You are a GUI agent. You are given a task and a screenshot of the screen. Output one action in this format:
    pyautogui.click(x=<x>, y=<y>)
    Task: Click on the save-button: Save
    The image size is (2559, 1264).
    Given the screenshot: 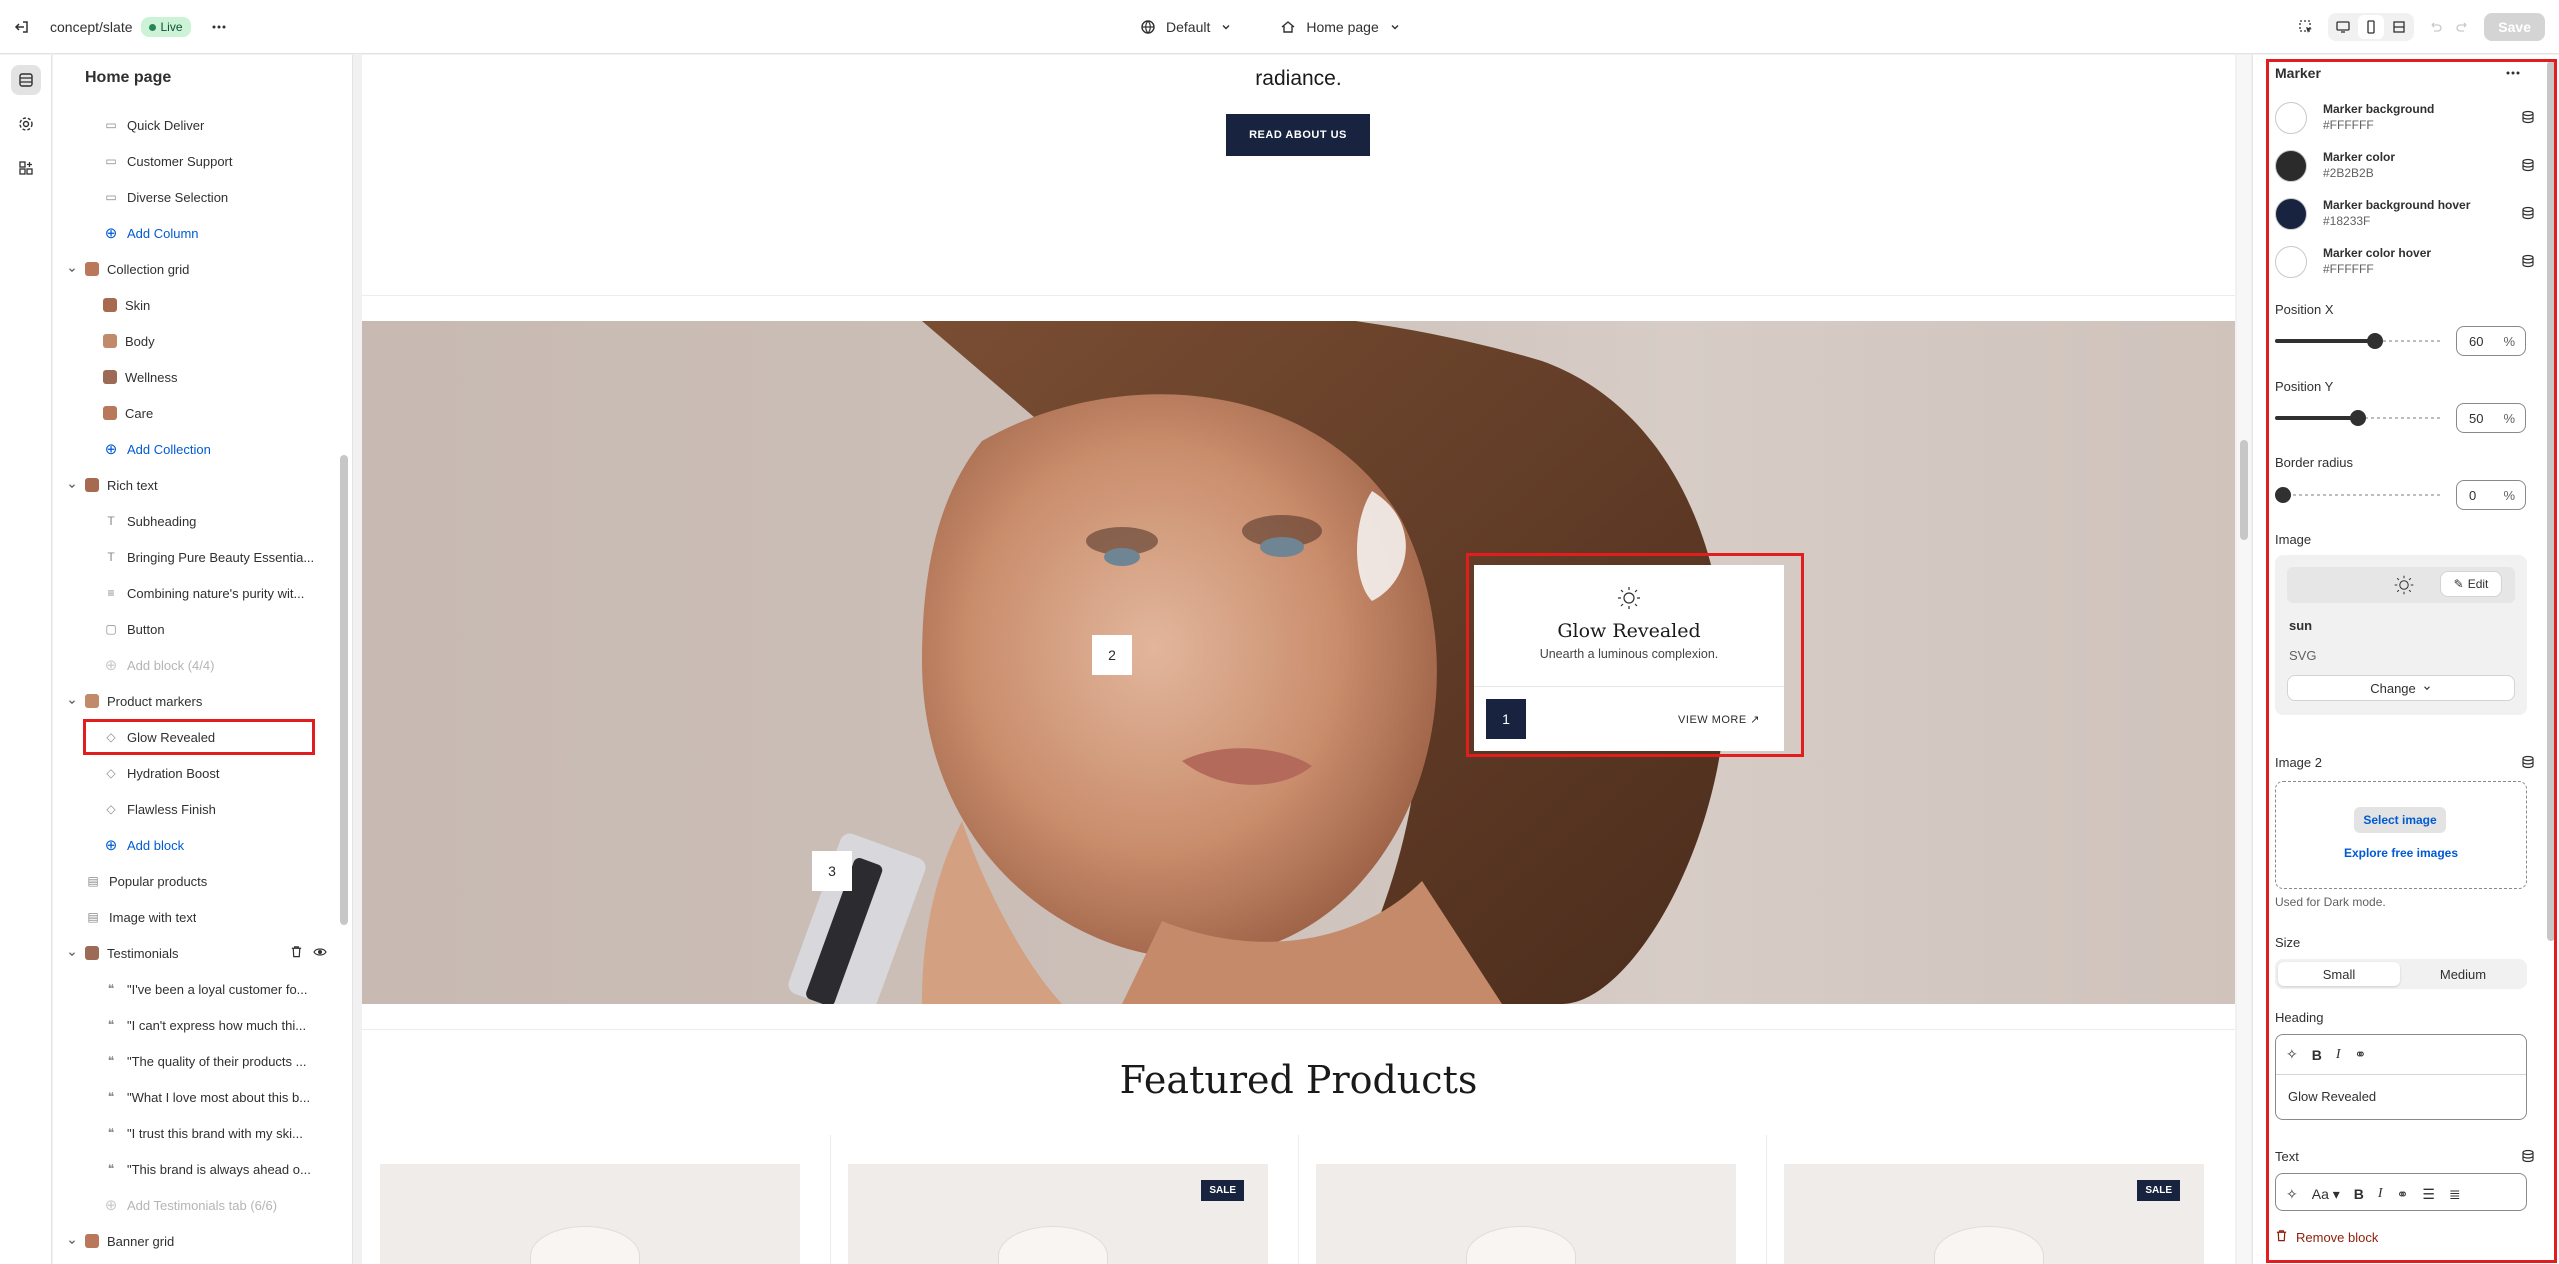 What is the action you would take?
    pyautogui.click(x=2514, y=27)
    